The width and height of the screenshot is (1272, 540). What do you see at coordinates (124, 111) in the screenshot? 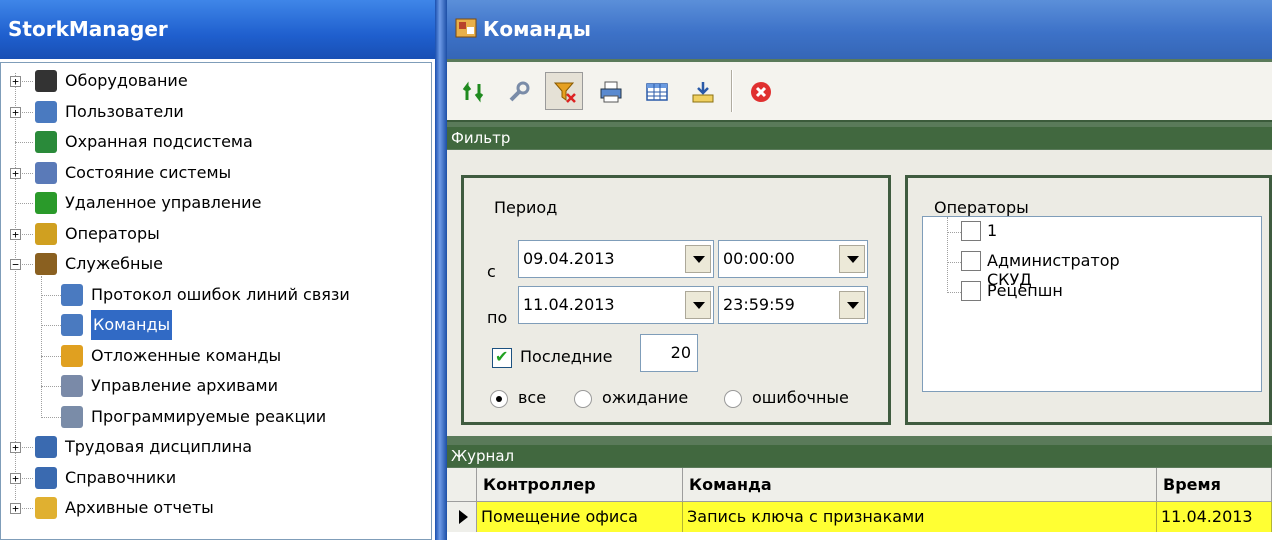
I see `tree-item-label: Пользователи` at bounding box center [124, 111].